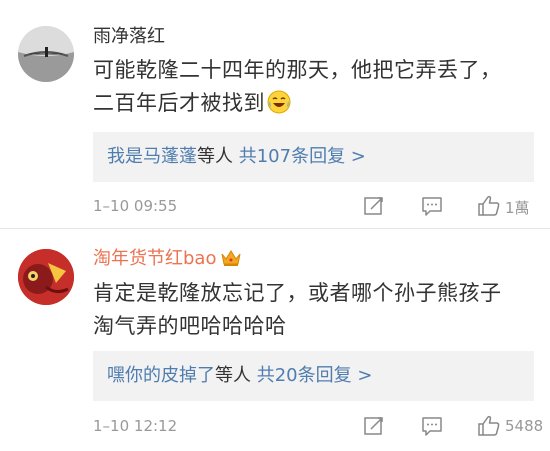 The width and height of the screenshot is (550, 451). What do you see at coordinates (152, 156) in the screenshot?
I see `reply-users: 我是马蓬蓬` at bounding box center [152, 156].